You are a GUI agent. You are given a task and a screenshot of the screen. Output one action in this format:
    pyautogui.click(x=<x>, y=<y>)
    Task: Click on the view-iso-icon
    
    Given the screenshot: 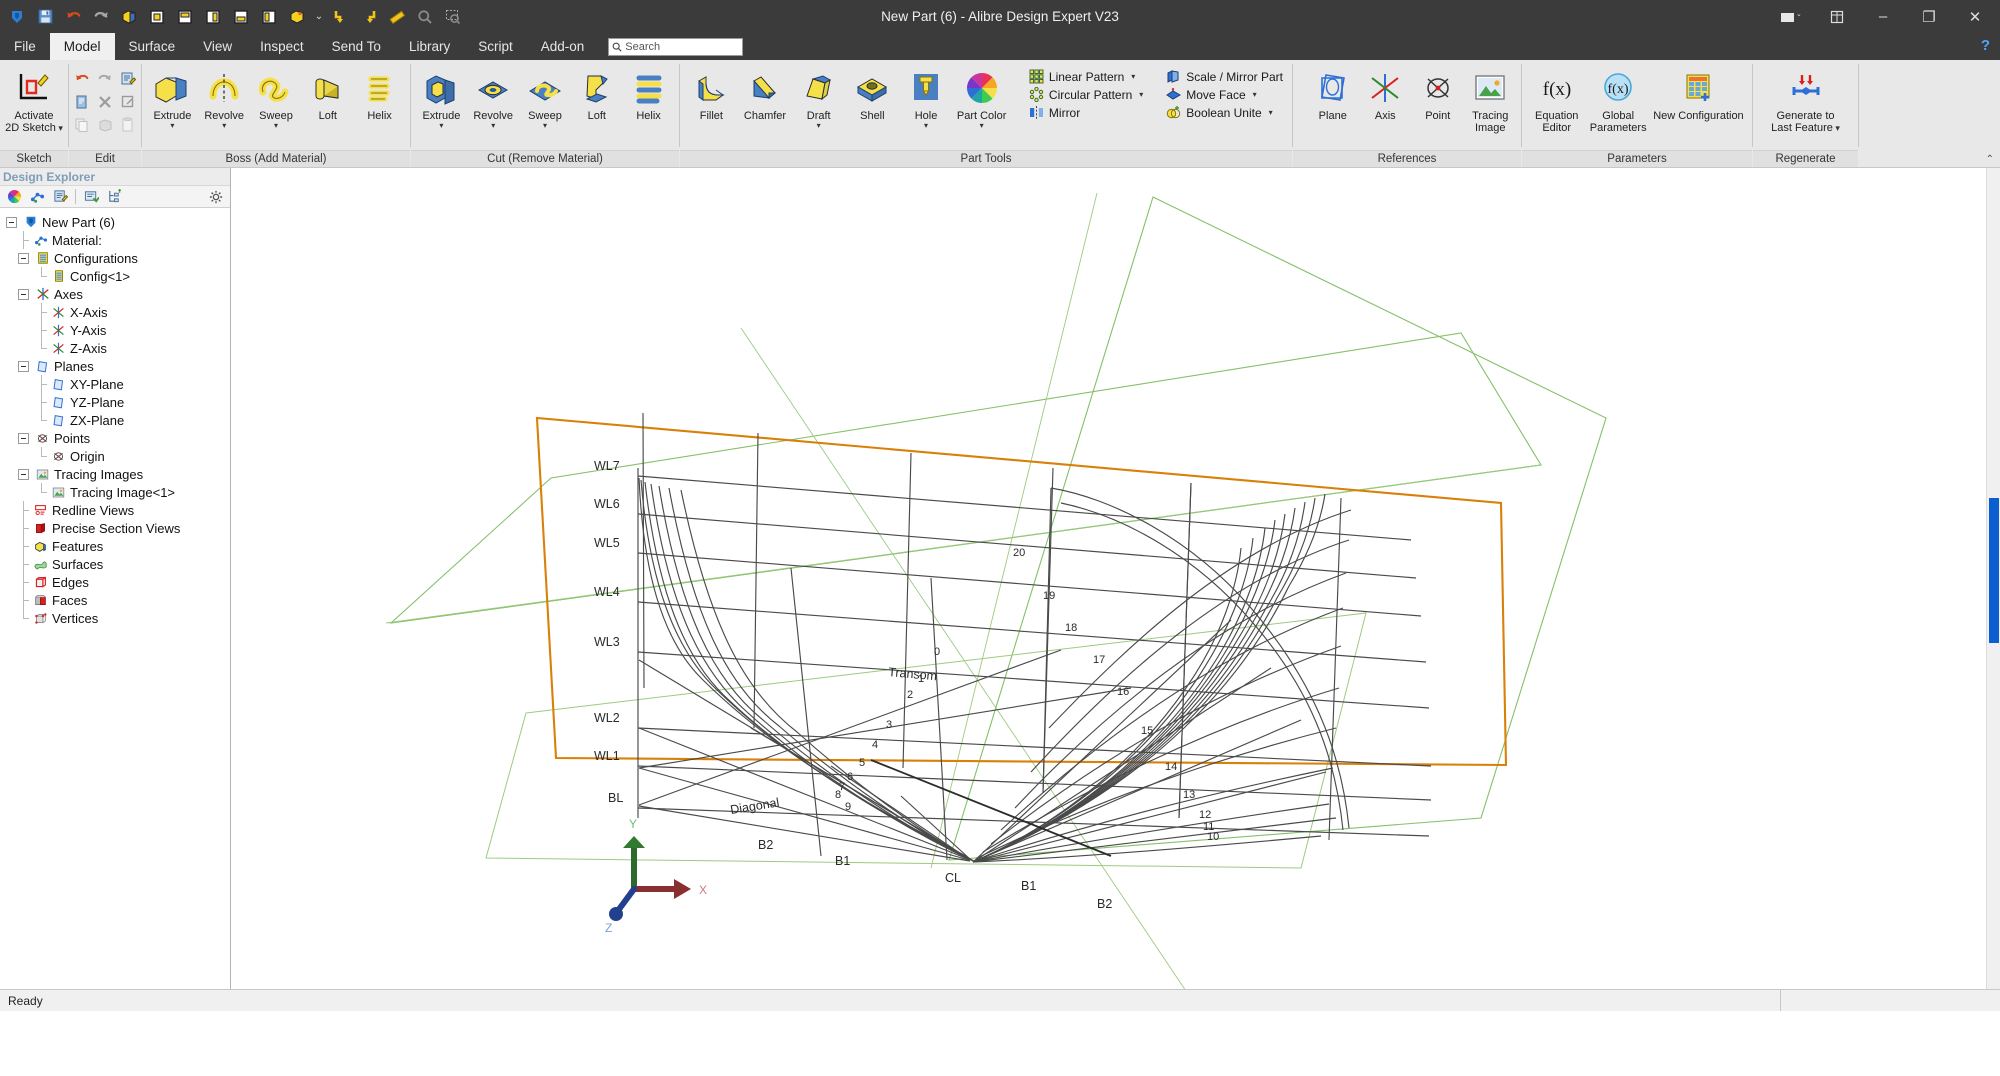 What is the action you would take?
    pyautogui.click(x=129, y=17)
    